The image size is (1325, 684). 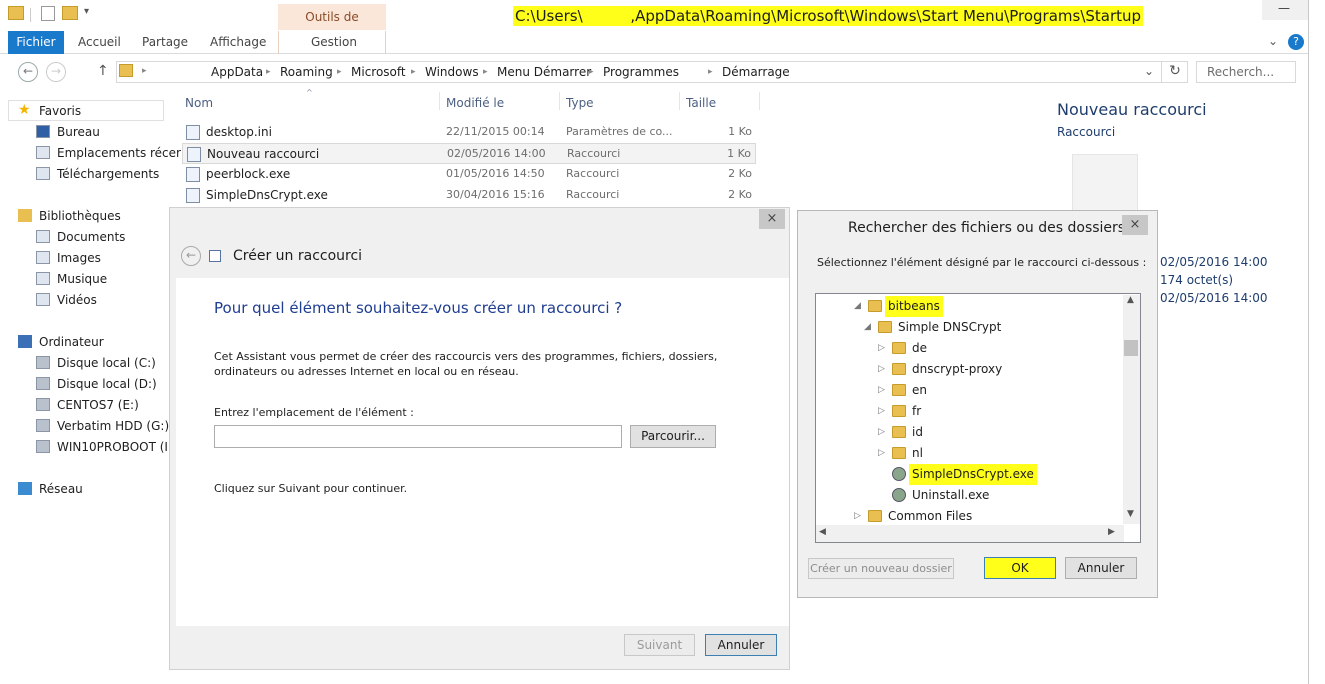 What do you see at coordinates (1273, 41) in the screenshot?
I see `chevron-down-icon: ⌄` at bounding box center [1273, 41].